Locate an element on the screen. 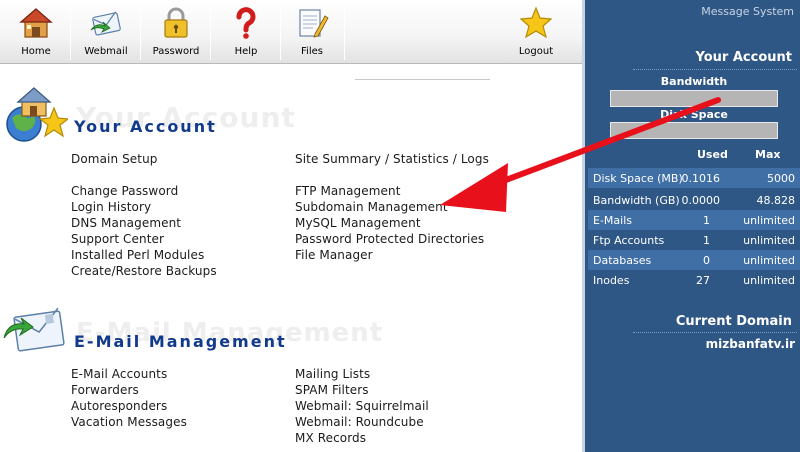  link-domain-setup: Domain Setup is located at coordinates (114, 159).